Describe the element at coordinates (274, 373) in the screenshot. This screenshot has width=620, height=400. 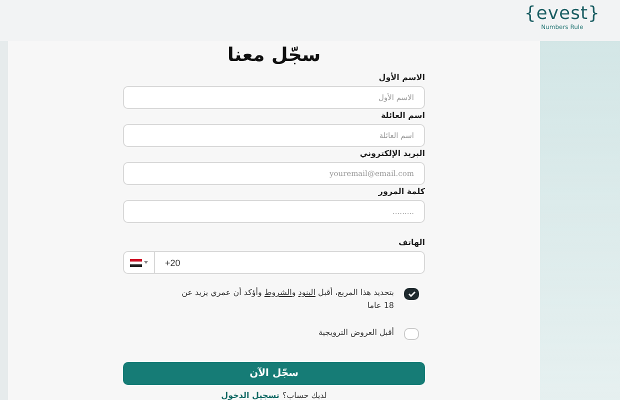
I see `register-button: سجّل الآن` at that location.